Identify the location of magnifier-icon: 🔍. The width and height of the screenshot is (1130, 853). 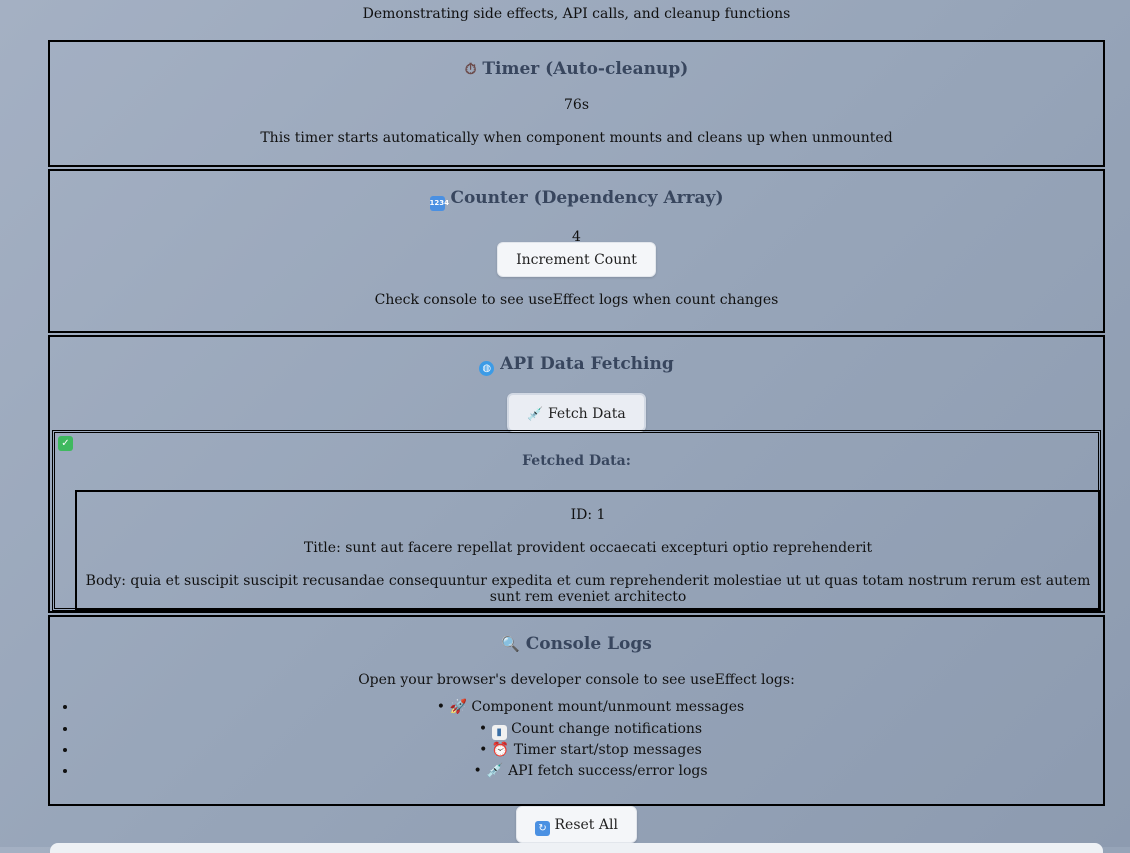
(510, 644).